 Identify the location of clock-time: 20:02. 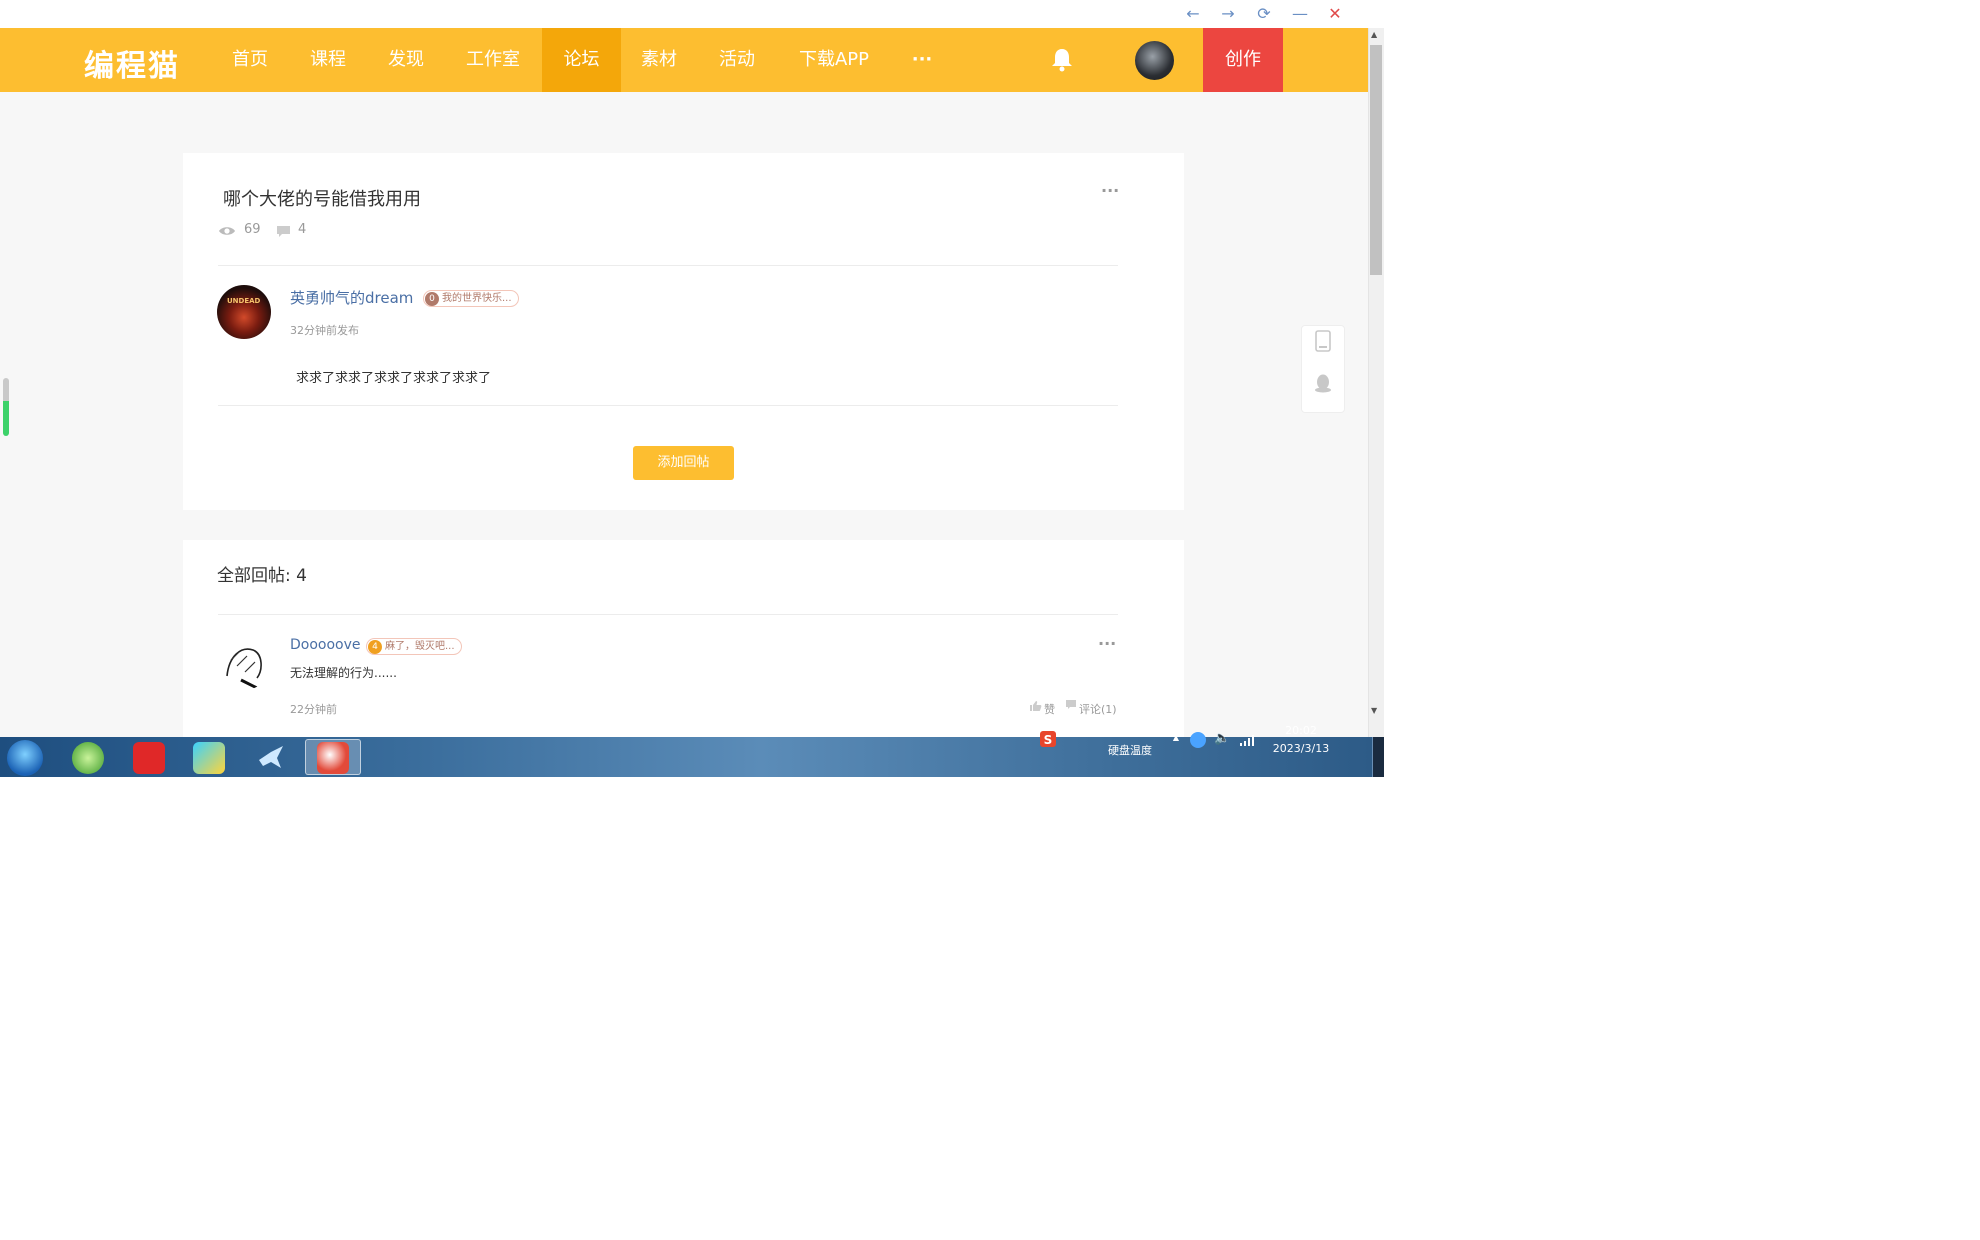
(1301, 730).